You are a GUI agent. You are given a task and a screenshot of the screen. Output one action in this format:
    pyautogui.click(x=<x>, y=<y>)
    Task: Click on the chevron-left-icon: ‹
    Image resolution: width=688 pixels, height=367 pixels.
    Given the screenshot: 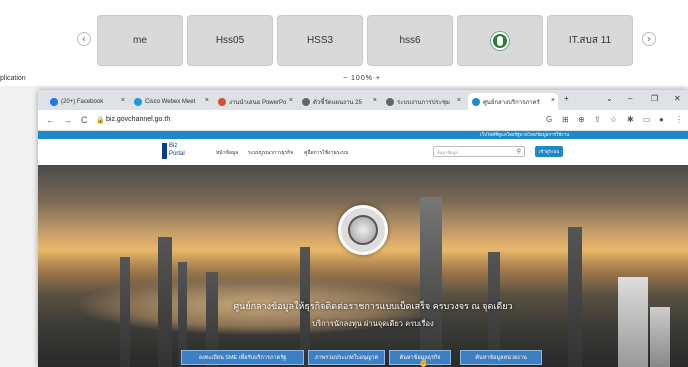 What is the action you would take?
    pyautogui.click(x=84, y=39)
    